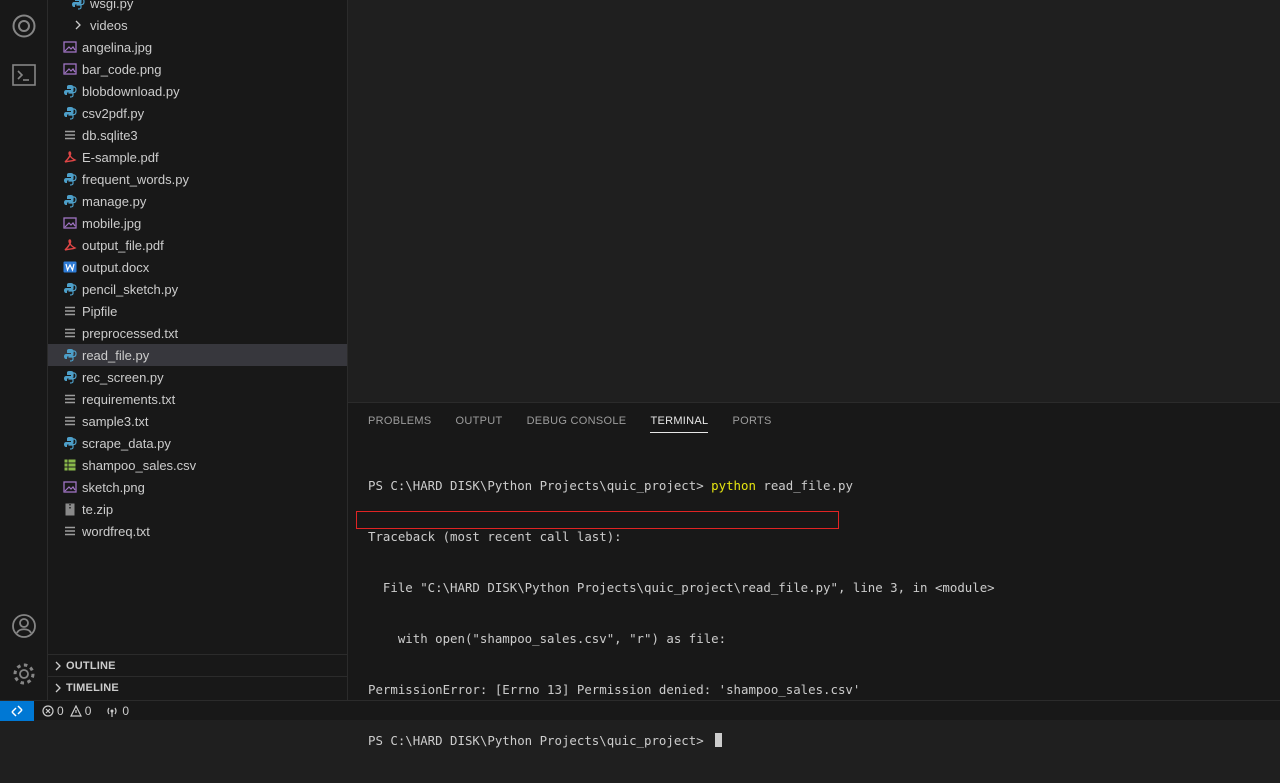 This screenshot has width=1280, height=783. Describe the element at coordinates (112, 5) in the screenshot. I see `file-label: wsgi.py` at that location.